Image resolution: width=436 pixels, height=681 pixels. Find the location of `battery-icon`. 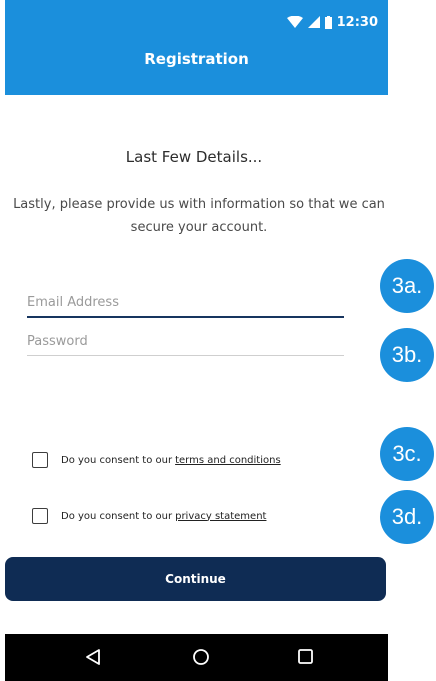

battery-icon is located at coordinates (328, 22).